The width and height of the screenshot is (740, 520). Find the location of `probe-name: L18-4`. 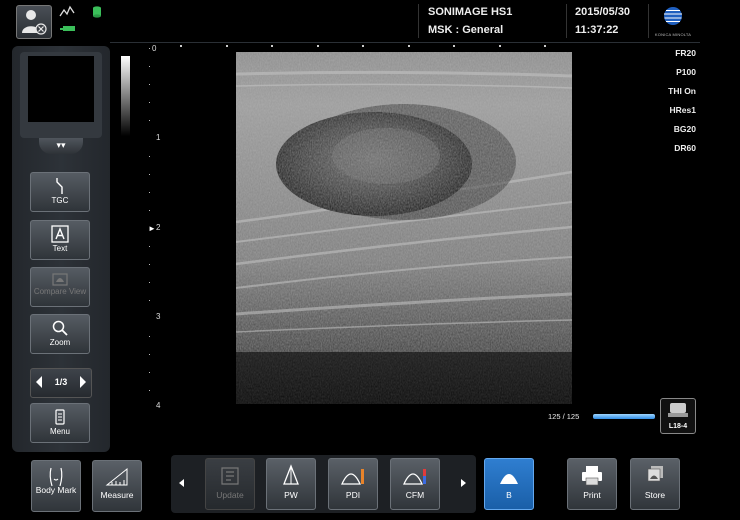

probe-name: L18-4 is located at coordinates (678, 426).